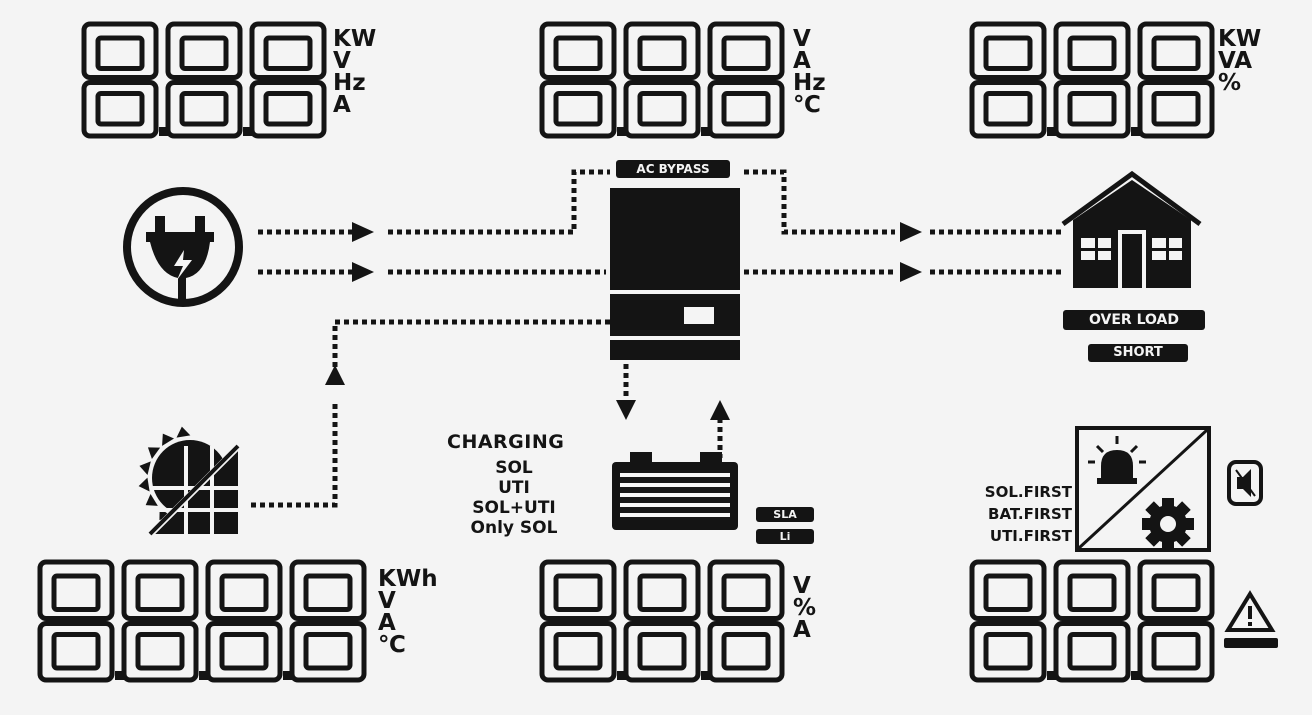 The image size is (1312, 715). I want to click on charging-modes: SOL UTI SOL+UTI Only SOL, so click(514, 498).